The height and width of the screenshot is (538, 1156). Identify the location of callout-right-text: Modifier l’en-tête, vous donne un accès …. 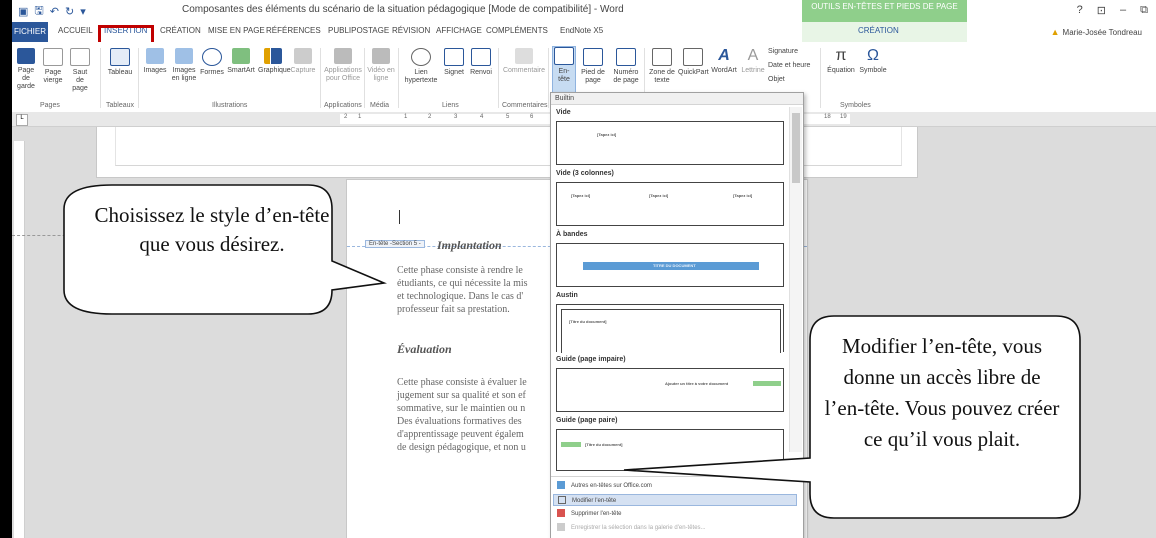
(942, 392).